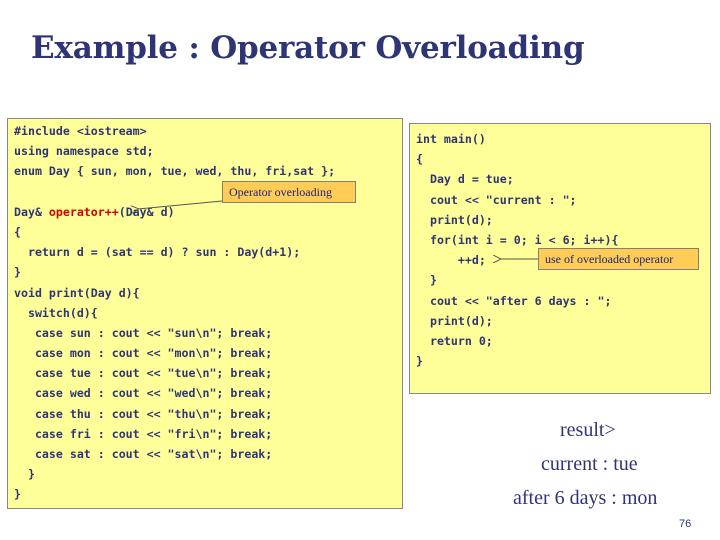 This screenshot has height=540, width=720. I want to click on result-line-current: current : tue, so click(589, 464).